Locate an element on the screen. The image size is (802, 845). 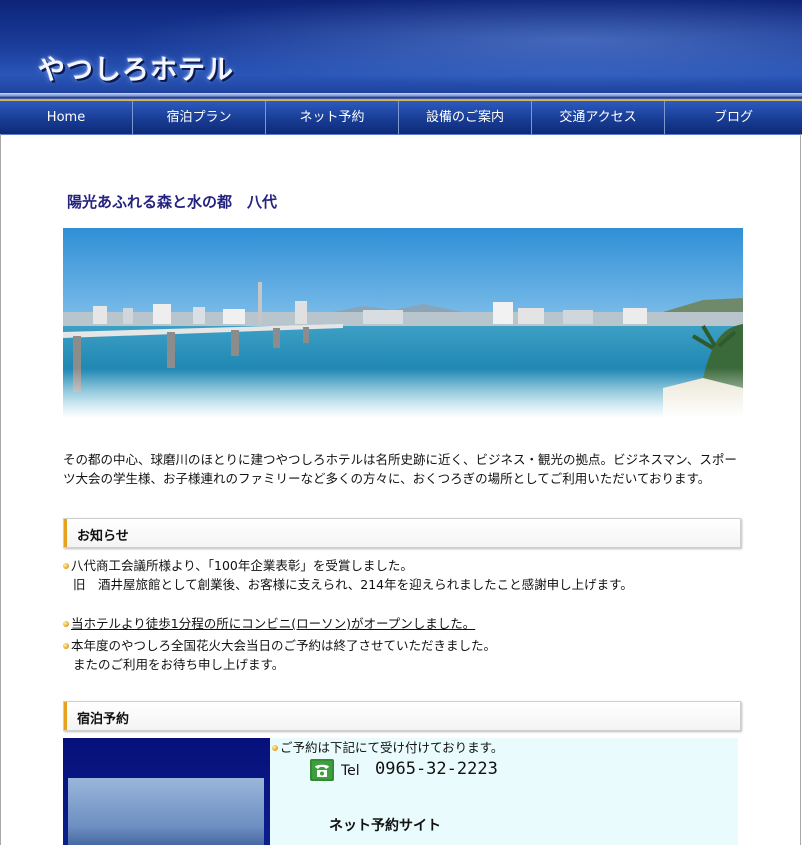
nav-item-access: 交通アクセス is located at coordinates (598, 117).